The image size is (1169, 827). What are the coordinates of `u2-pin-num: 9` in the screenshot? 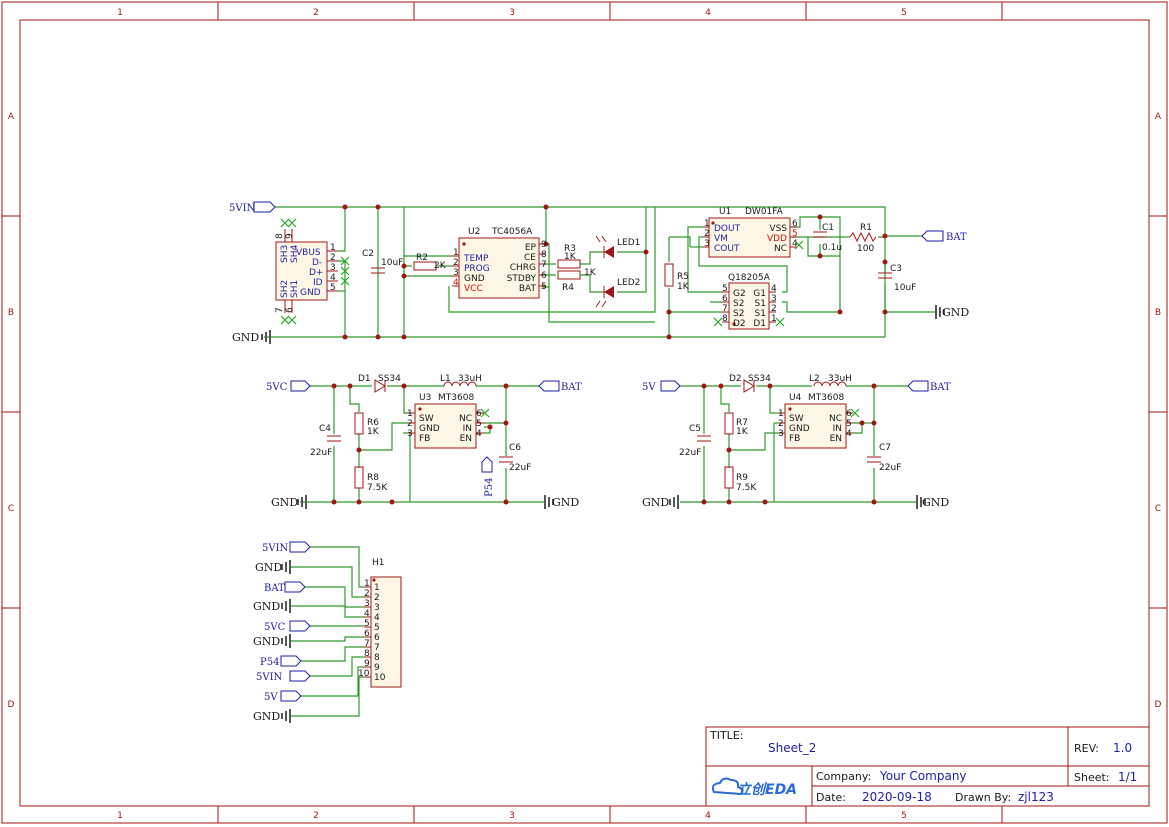 It's located at (544, 245).